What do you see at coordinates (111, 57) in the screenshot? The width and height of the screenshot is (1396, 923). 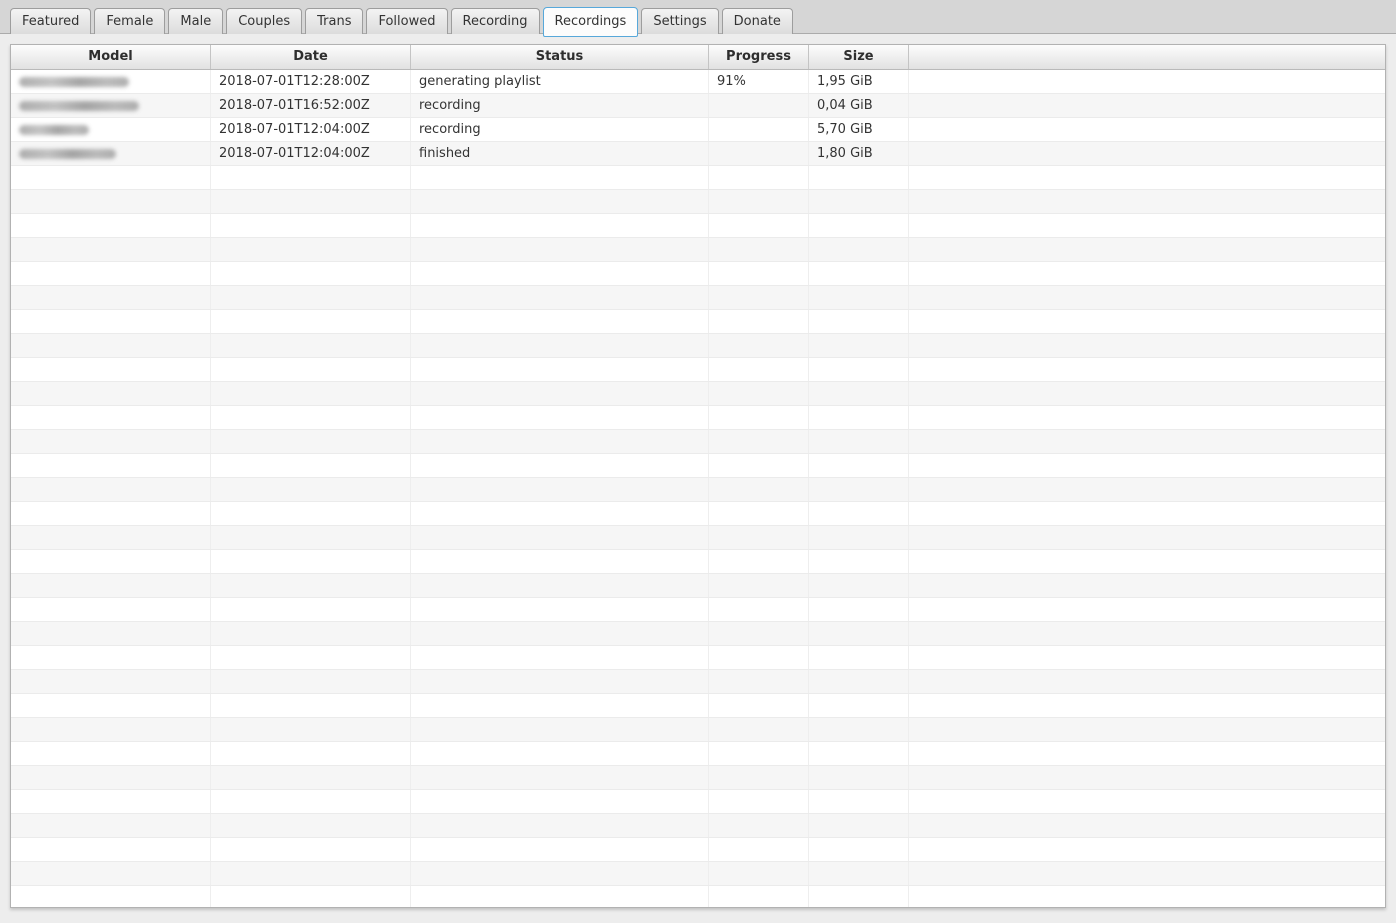 I see `column-header-model: Model` at bounding box center [111, 57].